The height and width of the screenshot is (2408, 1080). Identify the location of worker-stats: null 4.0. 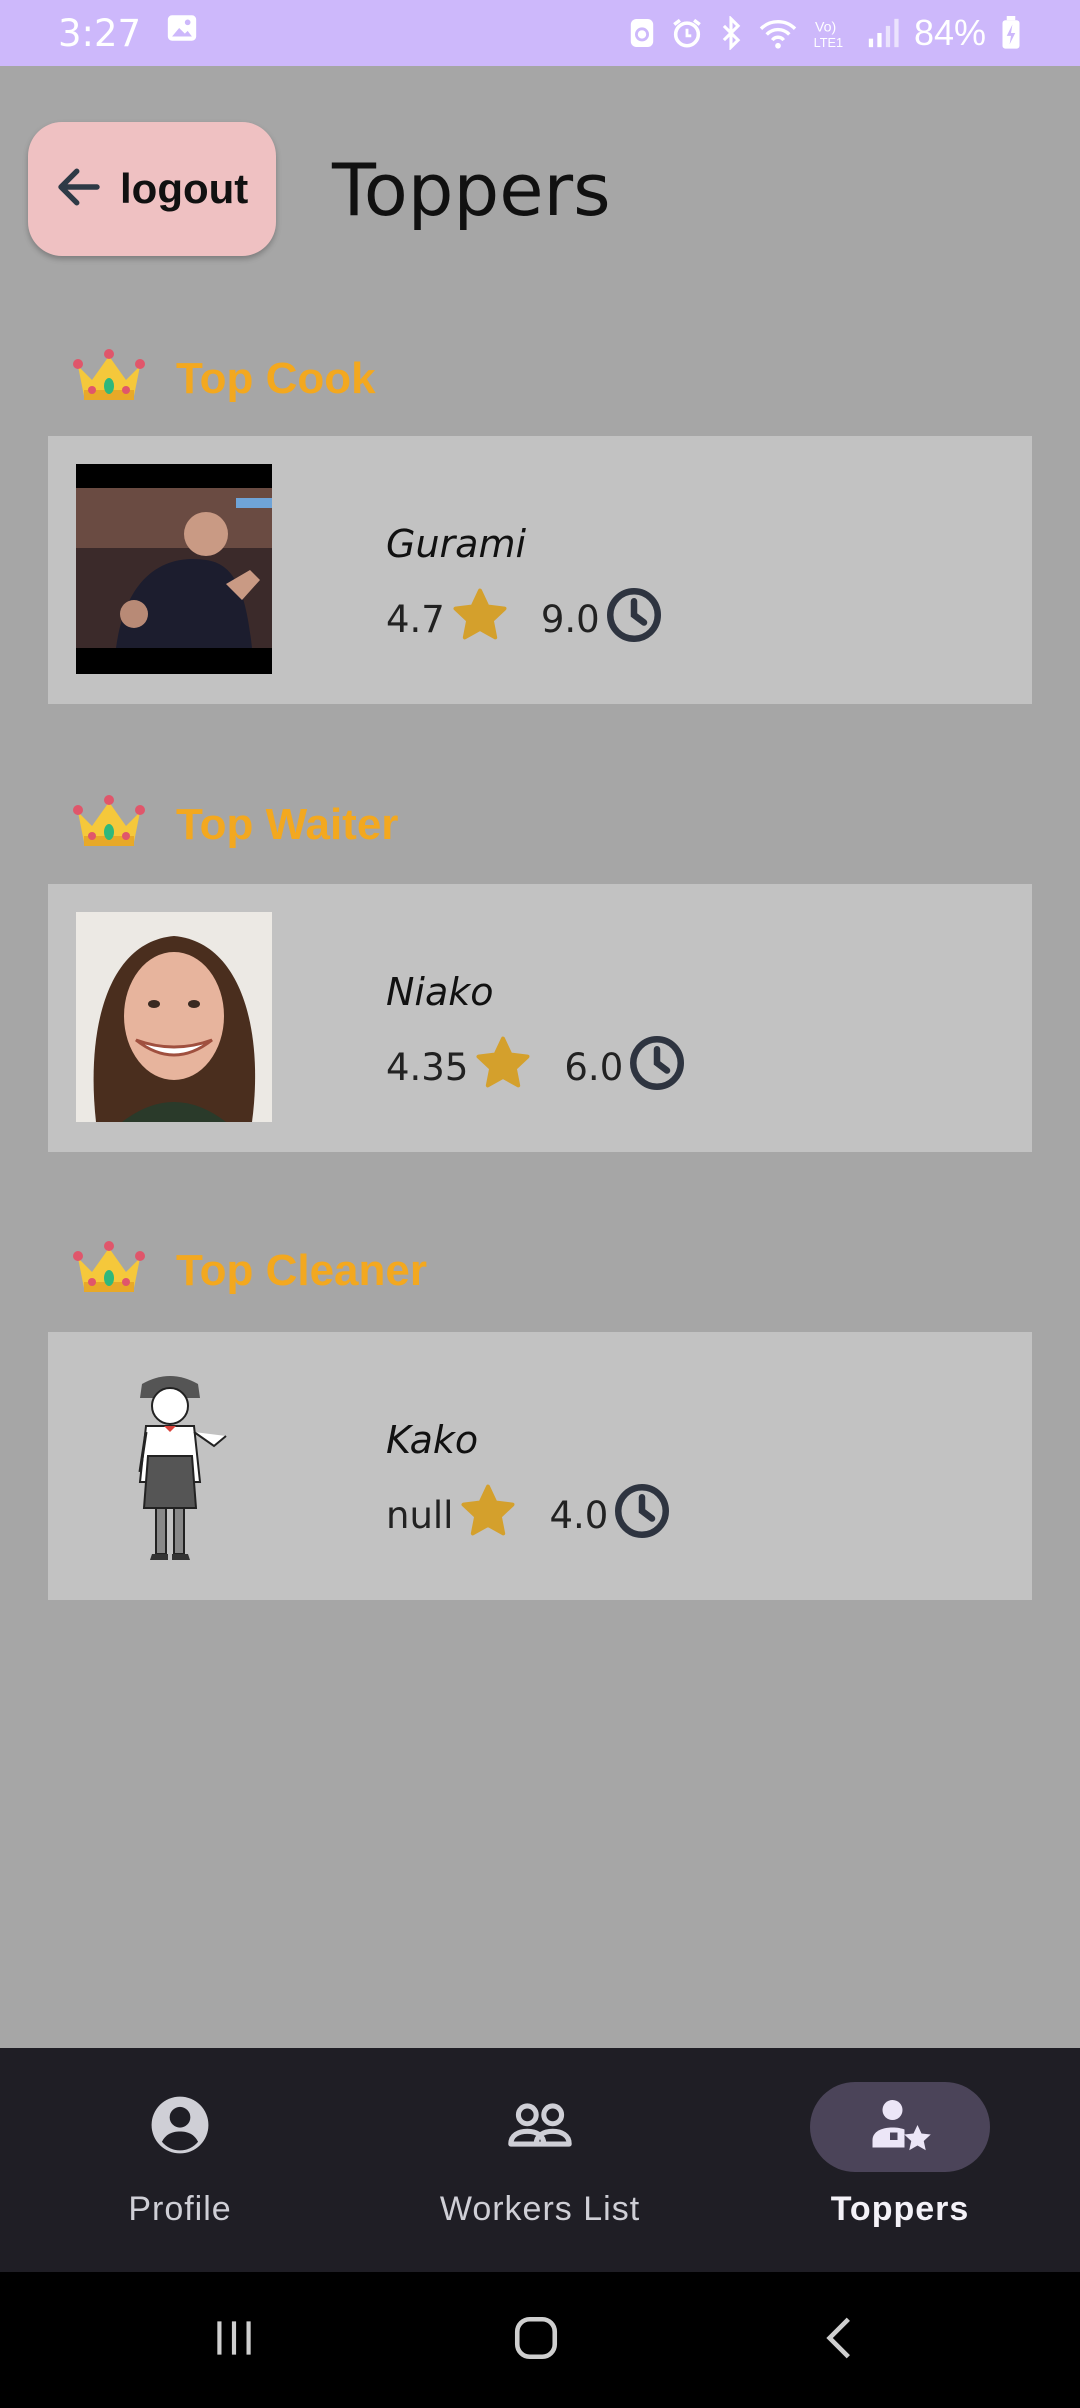
(529, 1515).